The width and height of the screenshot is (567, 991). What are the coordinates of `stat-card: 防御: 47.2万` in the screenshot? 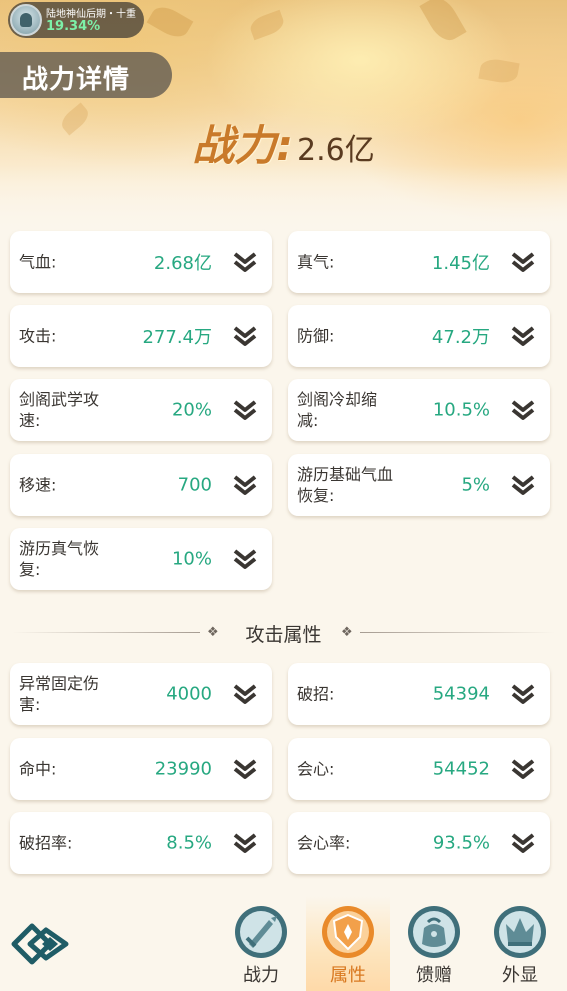 It's located at (419, 336).